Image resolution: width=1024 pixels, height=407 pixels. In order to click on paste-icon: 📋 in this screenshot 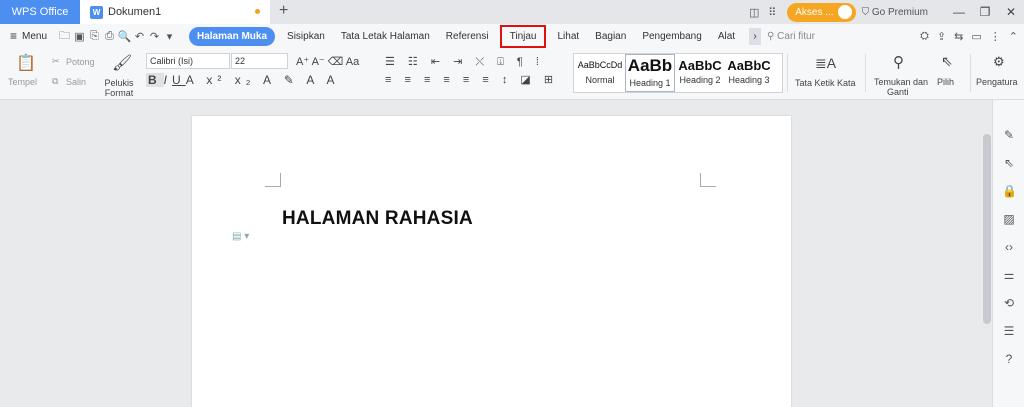, I will do `click(26, 63)`.